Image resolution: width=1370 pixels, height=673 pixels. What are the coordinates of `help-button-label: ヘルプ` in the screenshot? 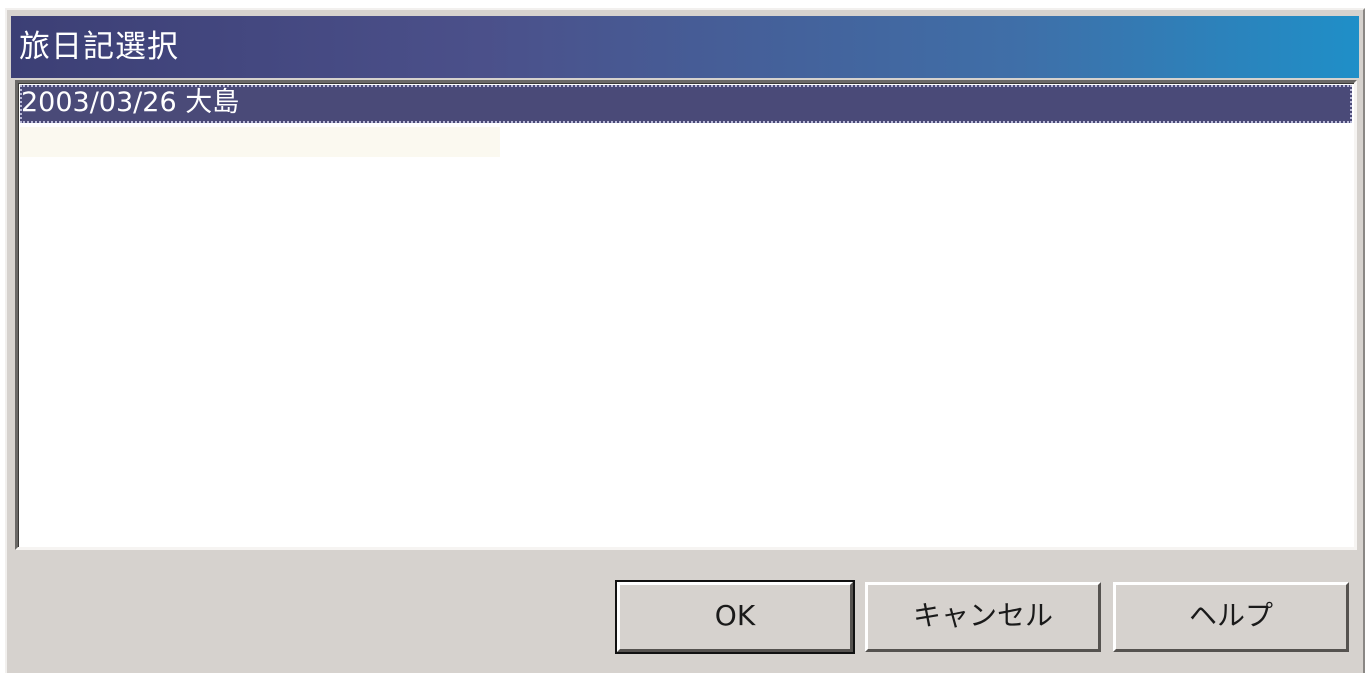 It's located at (1230, 615).